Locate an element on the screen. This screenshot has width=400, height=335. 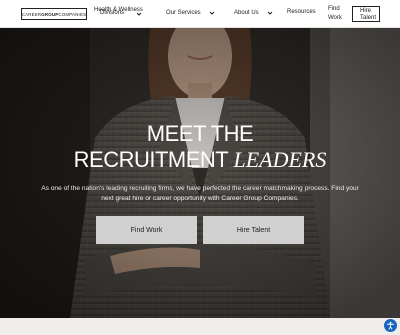
nav-our-services: Our Services is located at coordinates (191, 13).